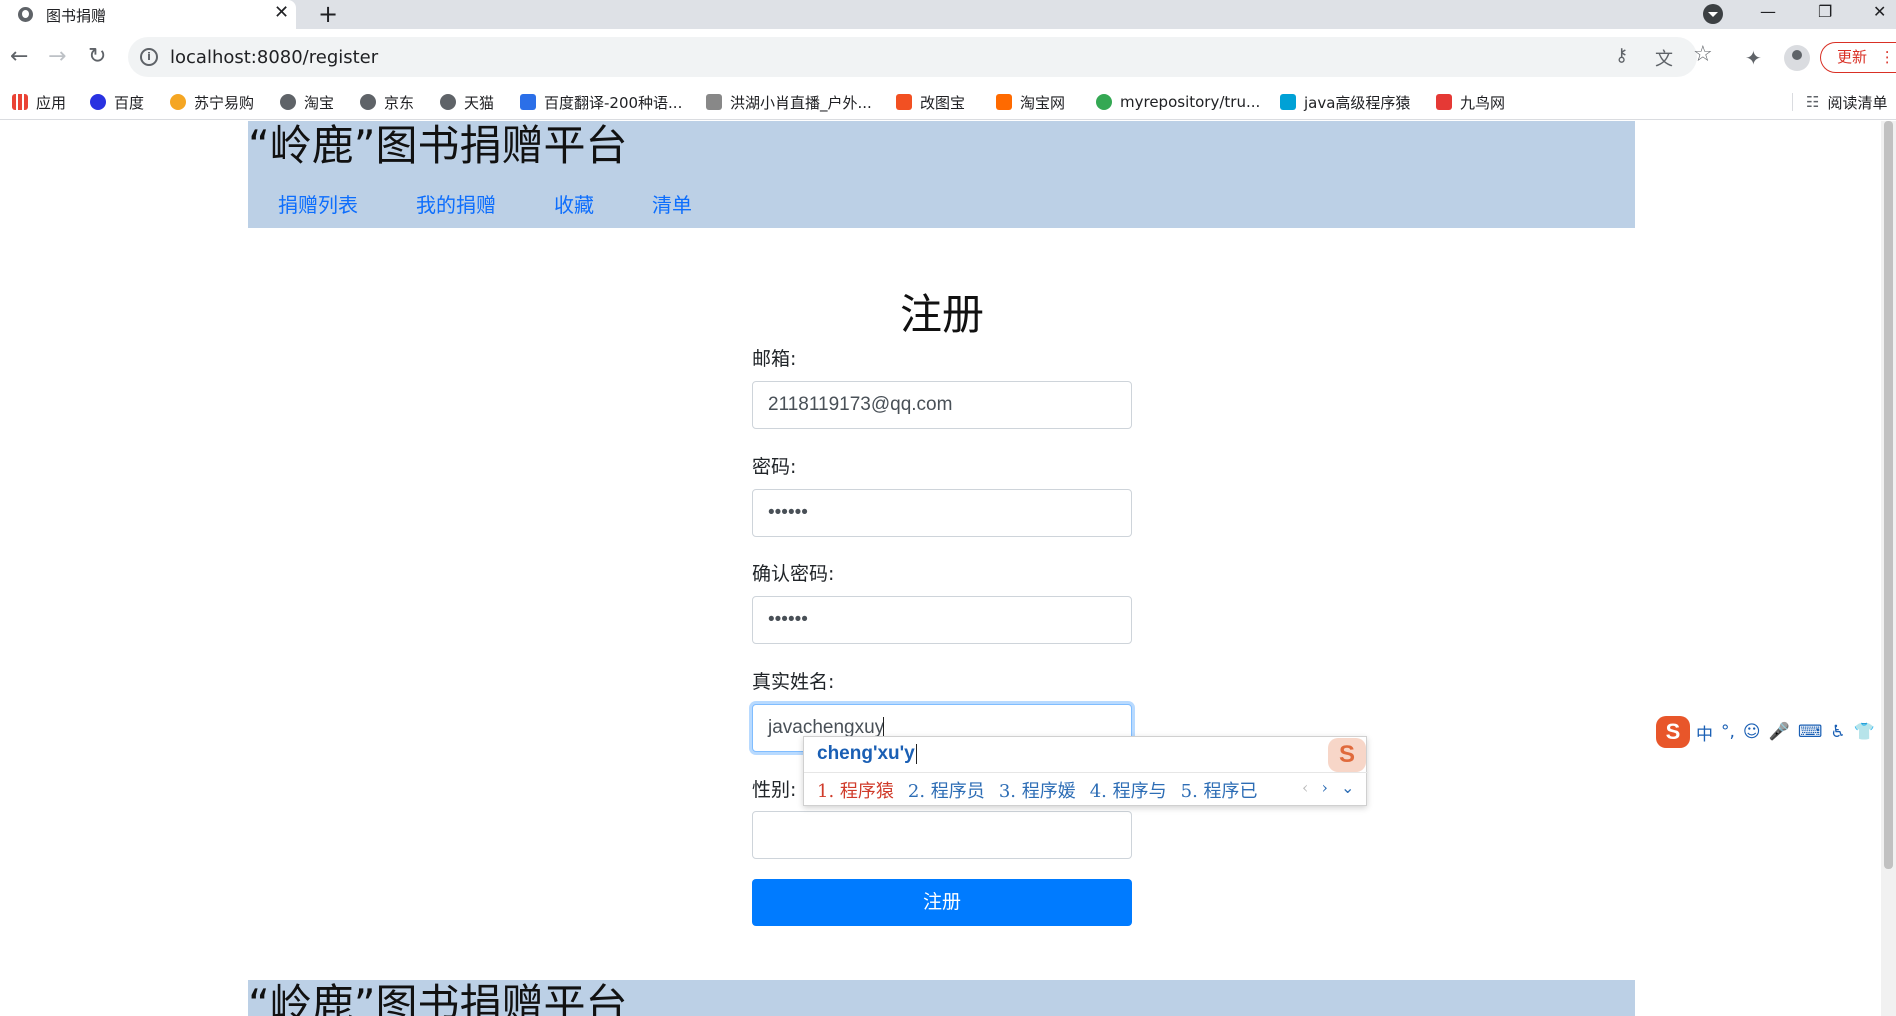 The image size is (1896, 1016). What do you see at coordinates (916, 753) in the screenshot?
I see `ime-caret` at bounding box center [916, 753].